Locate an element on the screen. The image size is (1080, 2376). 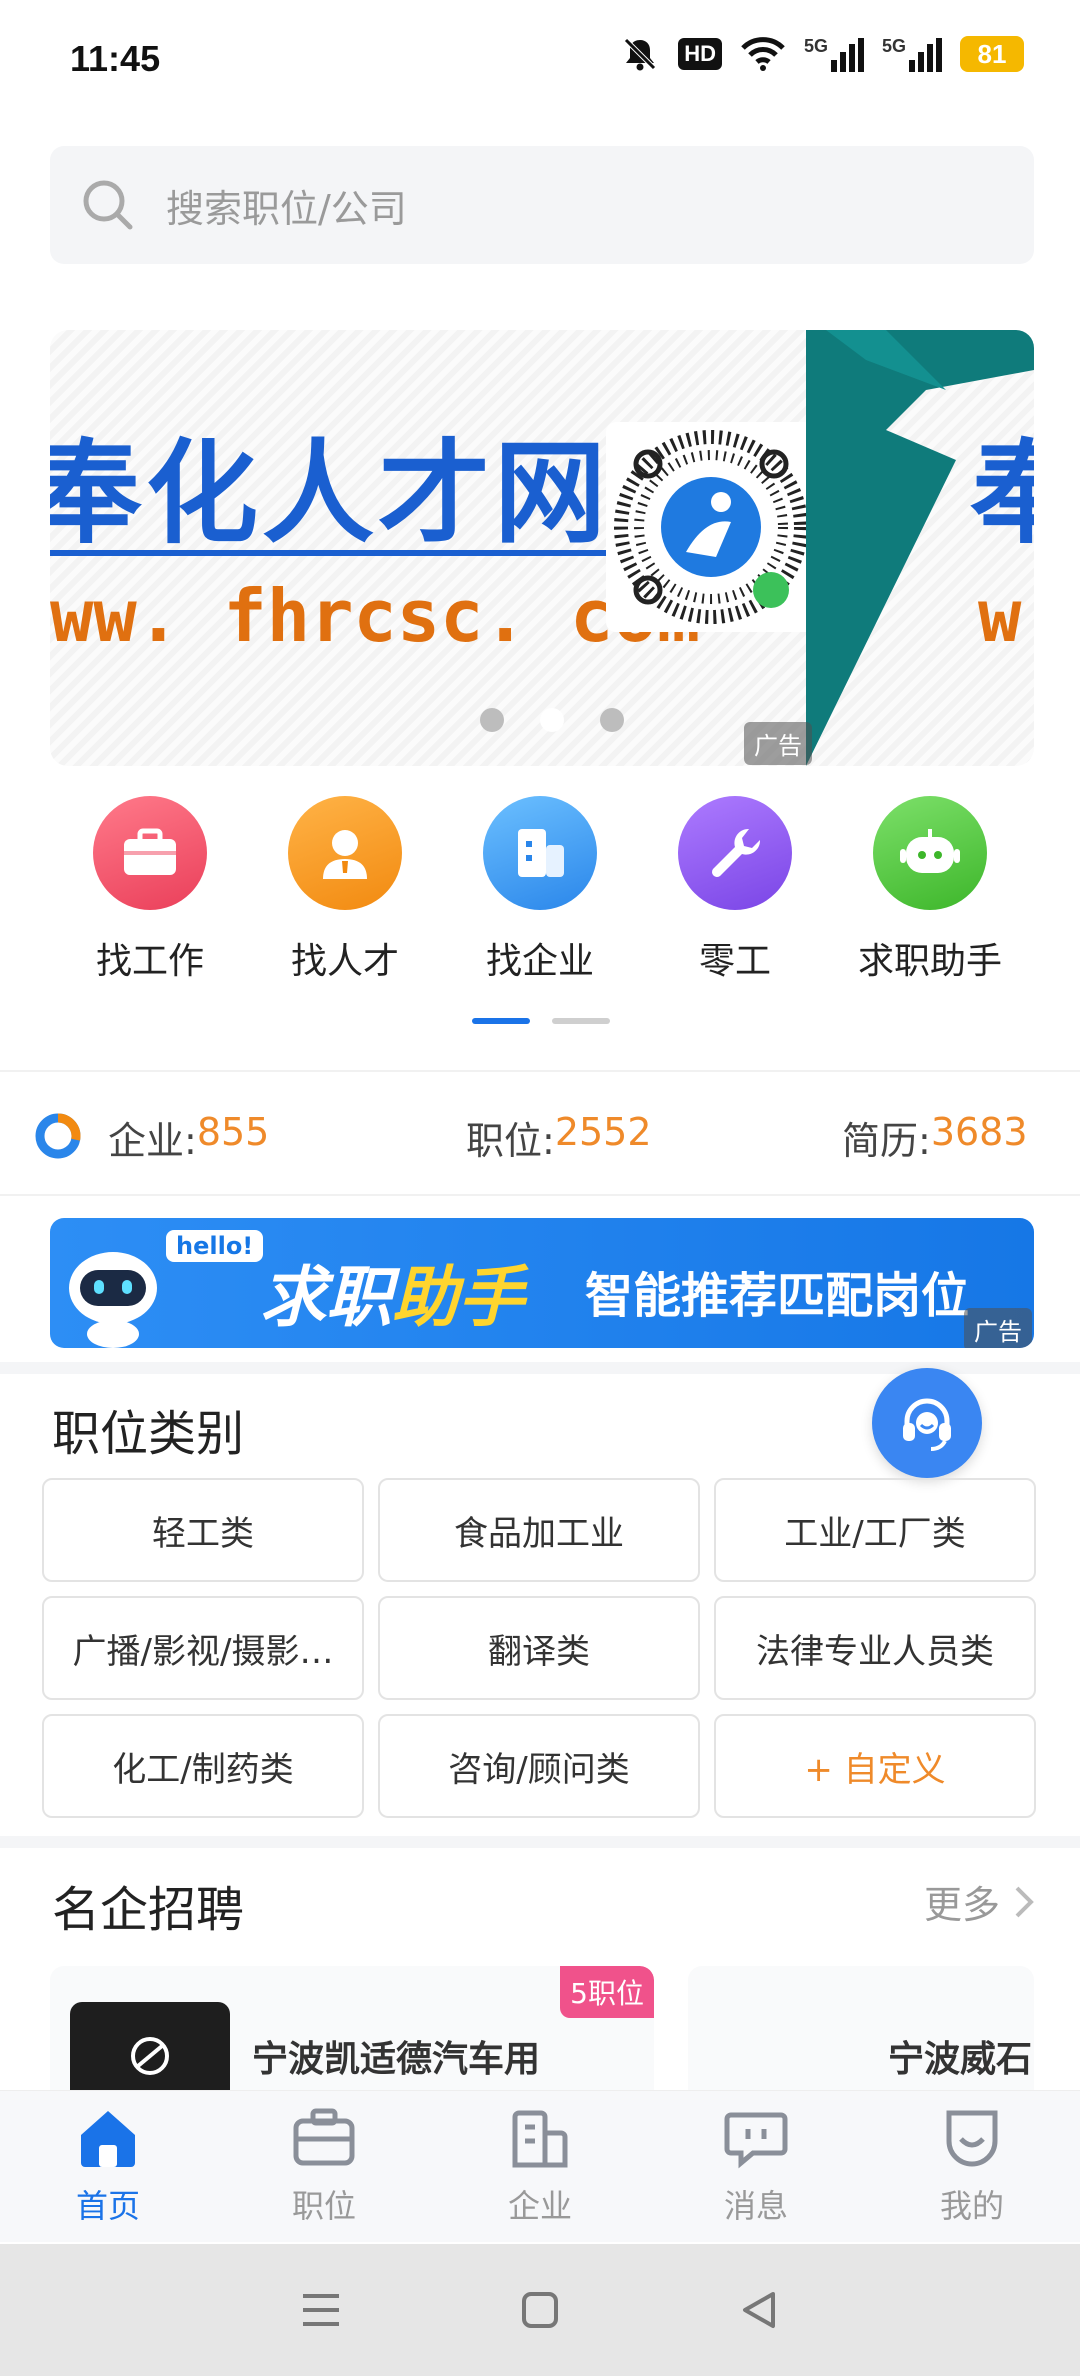
banner-pager is located at coordinates (552, 720).